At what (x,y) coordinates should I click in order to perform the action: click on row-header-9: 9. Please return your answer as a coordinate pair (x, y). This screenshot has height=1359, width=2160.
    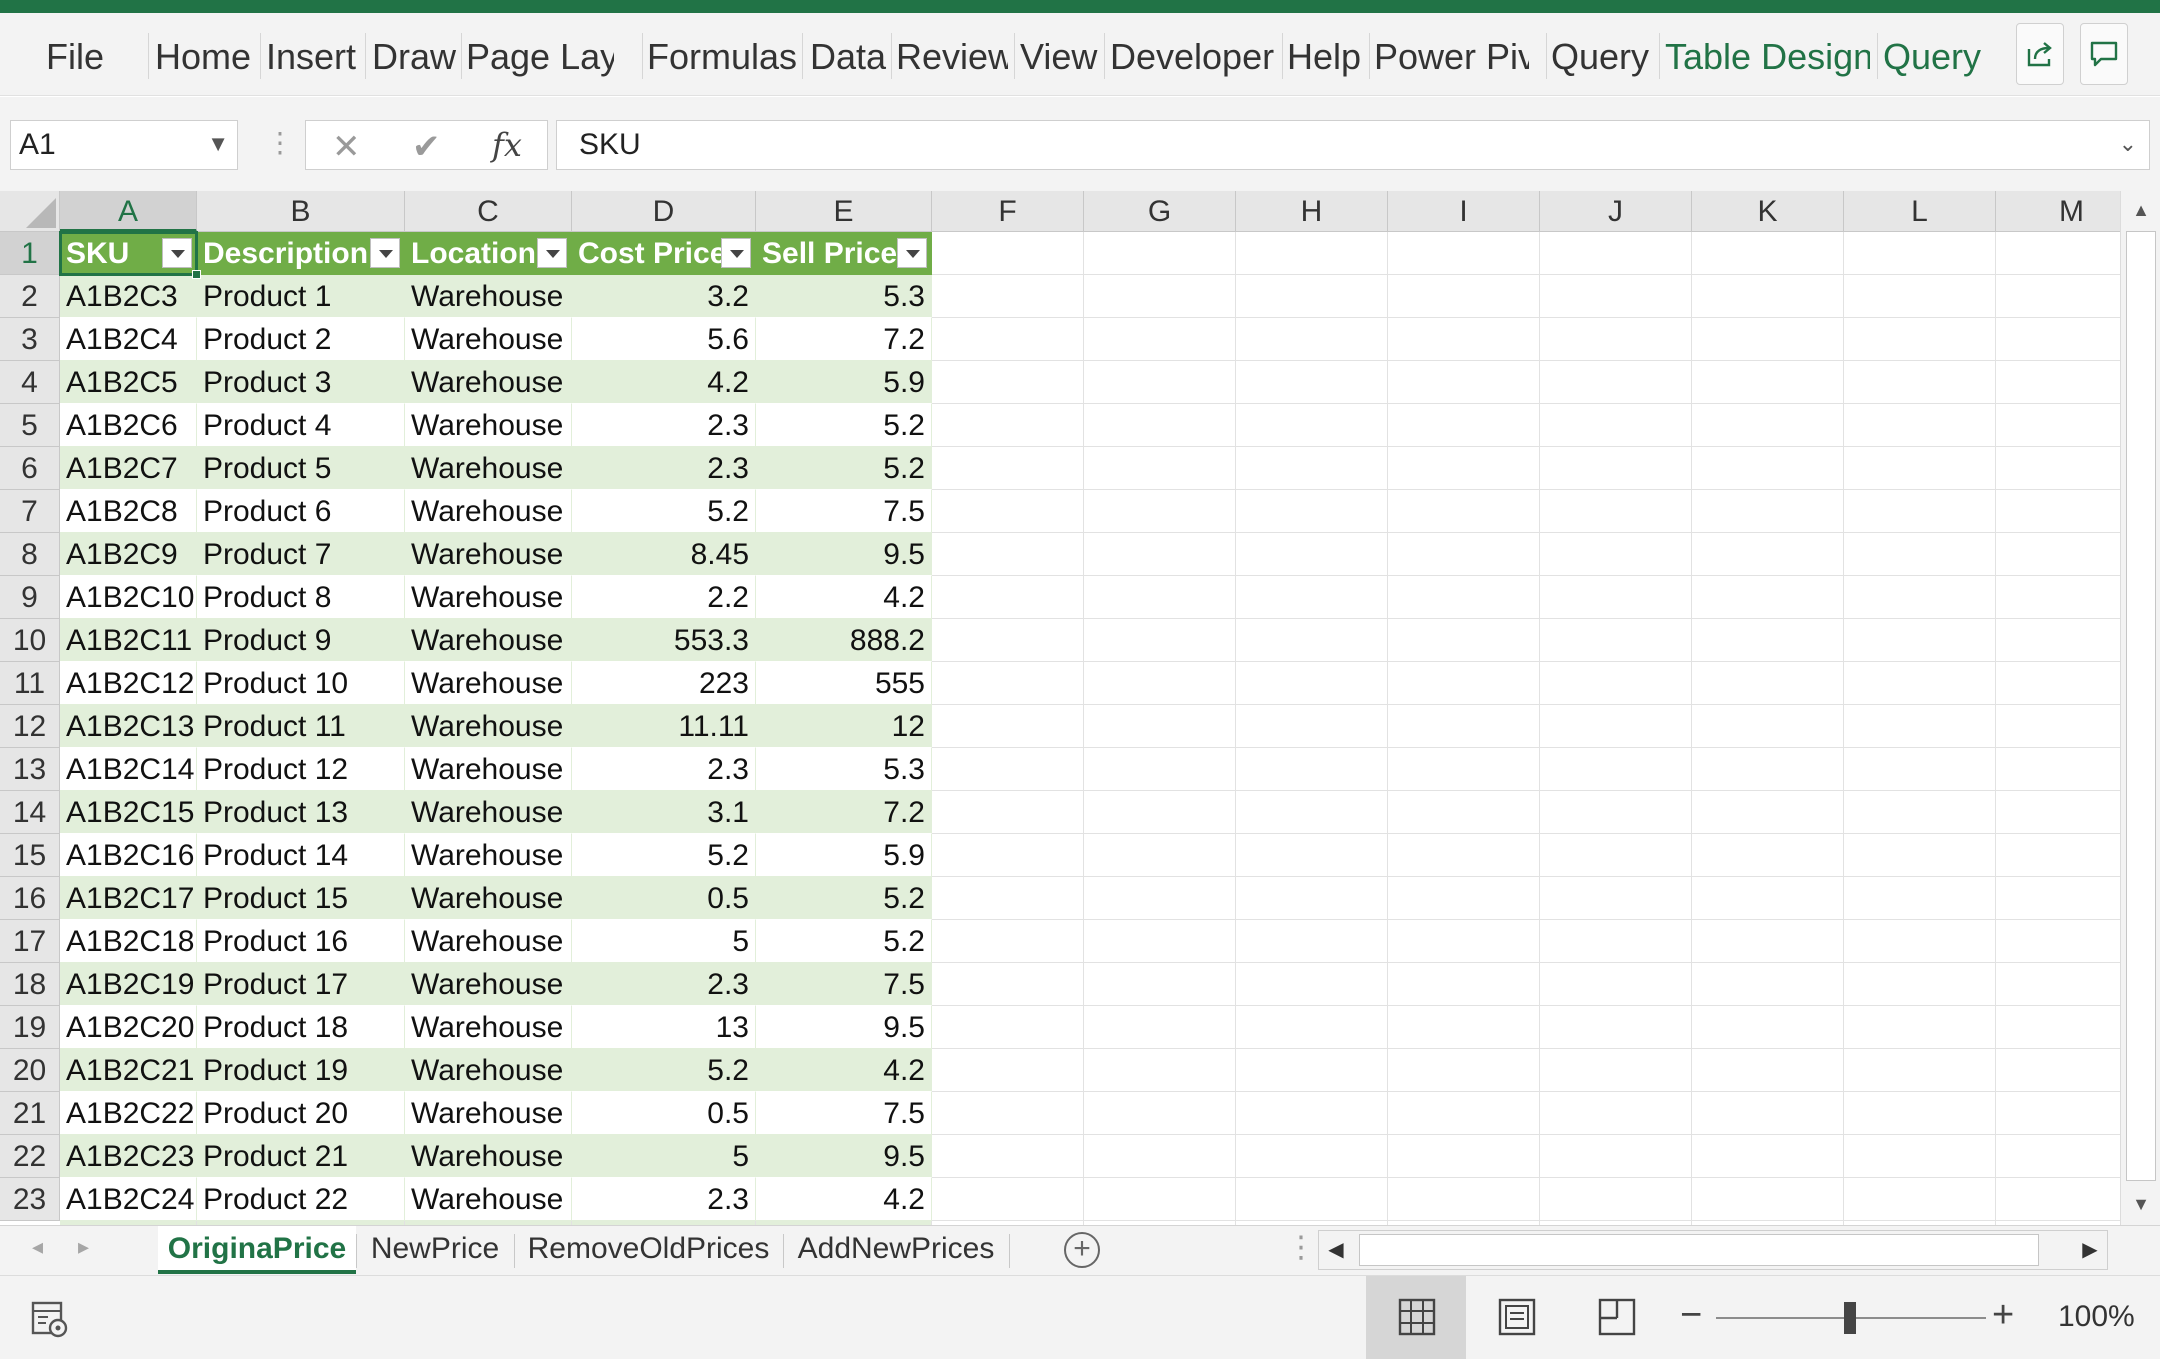
    Looking at the image, I should click on (30, 597).